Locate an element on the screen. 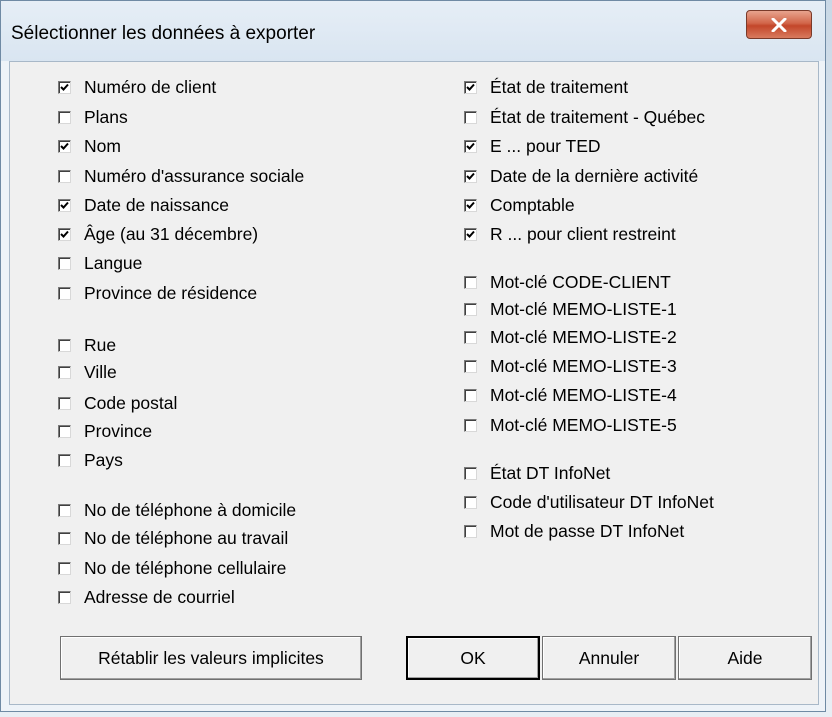 The image size is (832, 717). checkbox-row-date-de-la-derniere-activite: Date de la dernière activité is located at coordinates (581, 176).